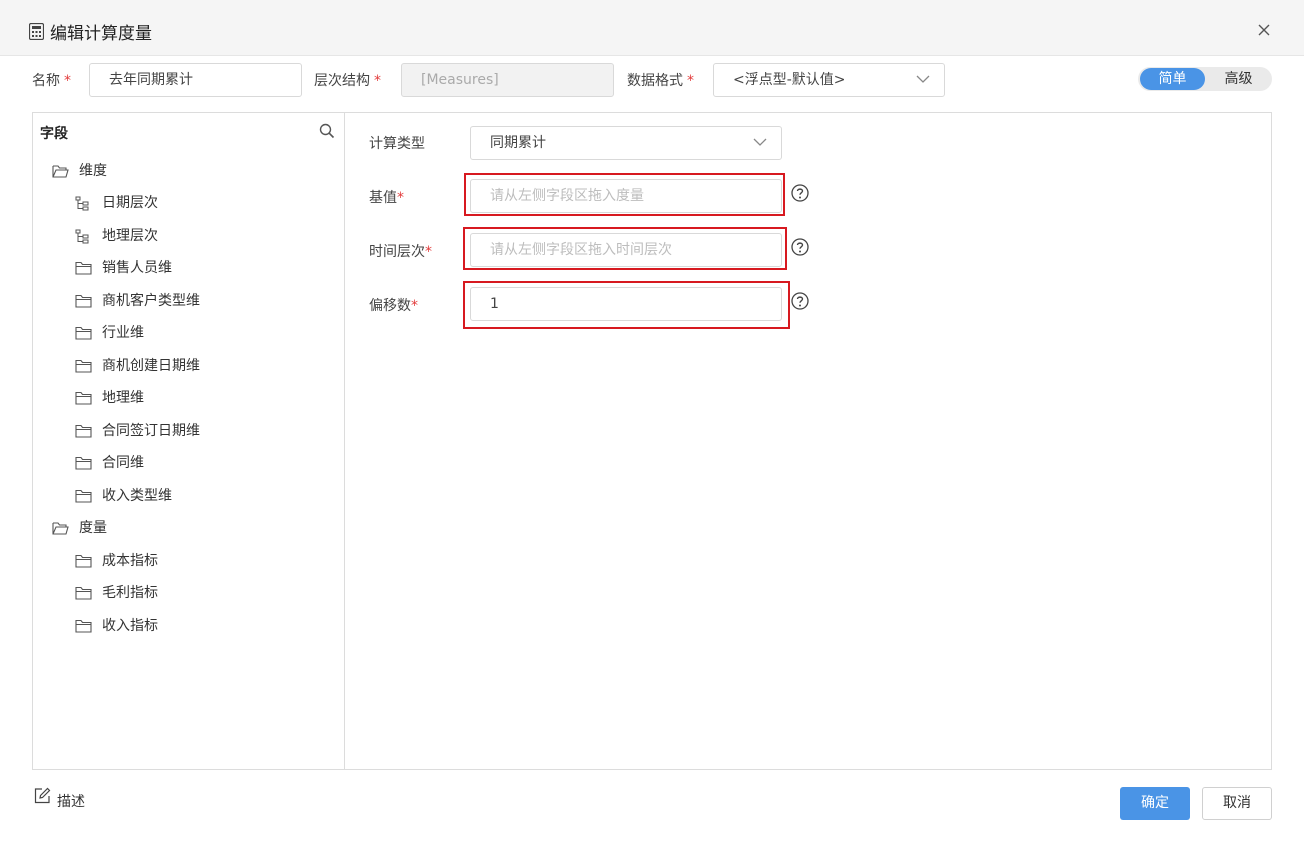 This screenshot has width=1304, height=852. What do you see at coordinates (327, 131) in the screenshot?
I see `search-icon` at bounding box center [327, 131].